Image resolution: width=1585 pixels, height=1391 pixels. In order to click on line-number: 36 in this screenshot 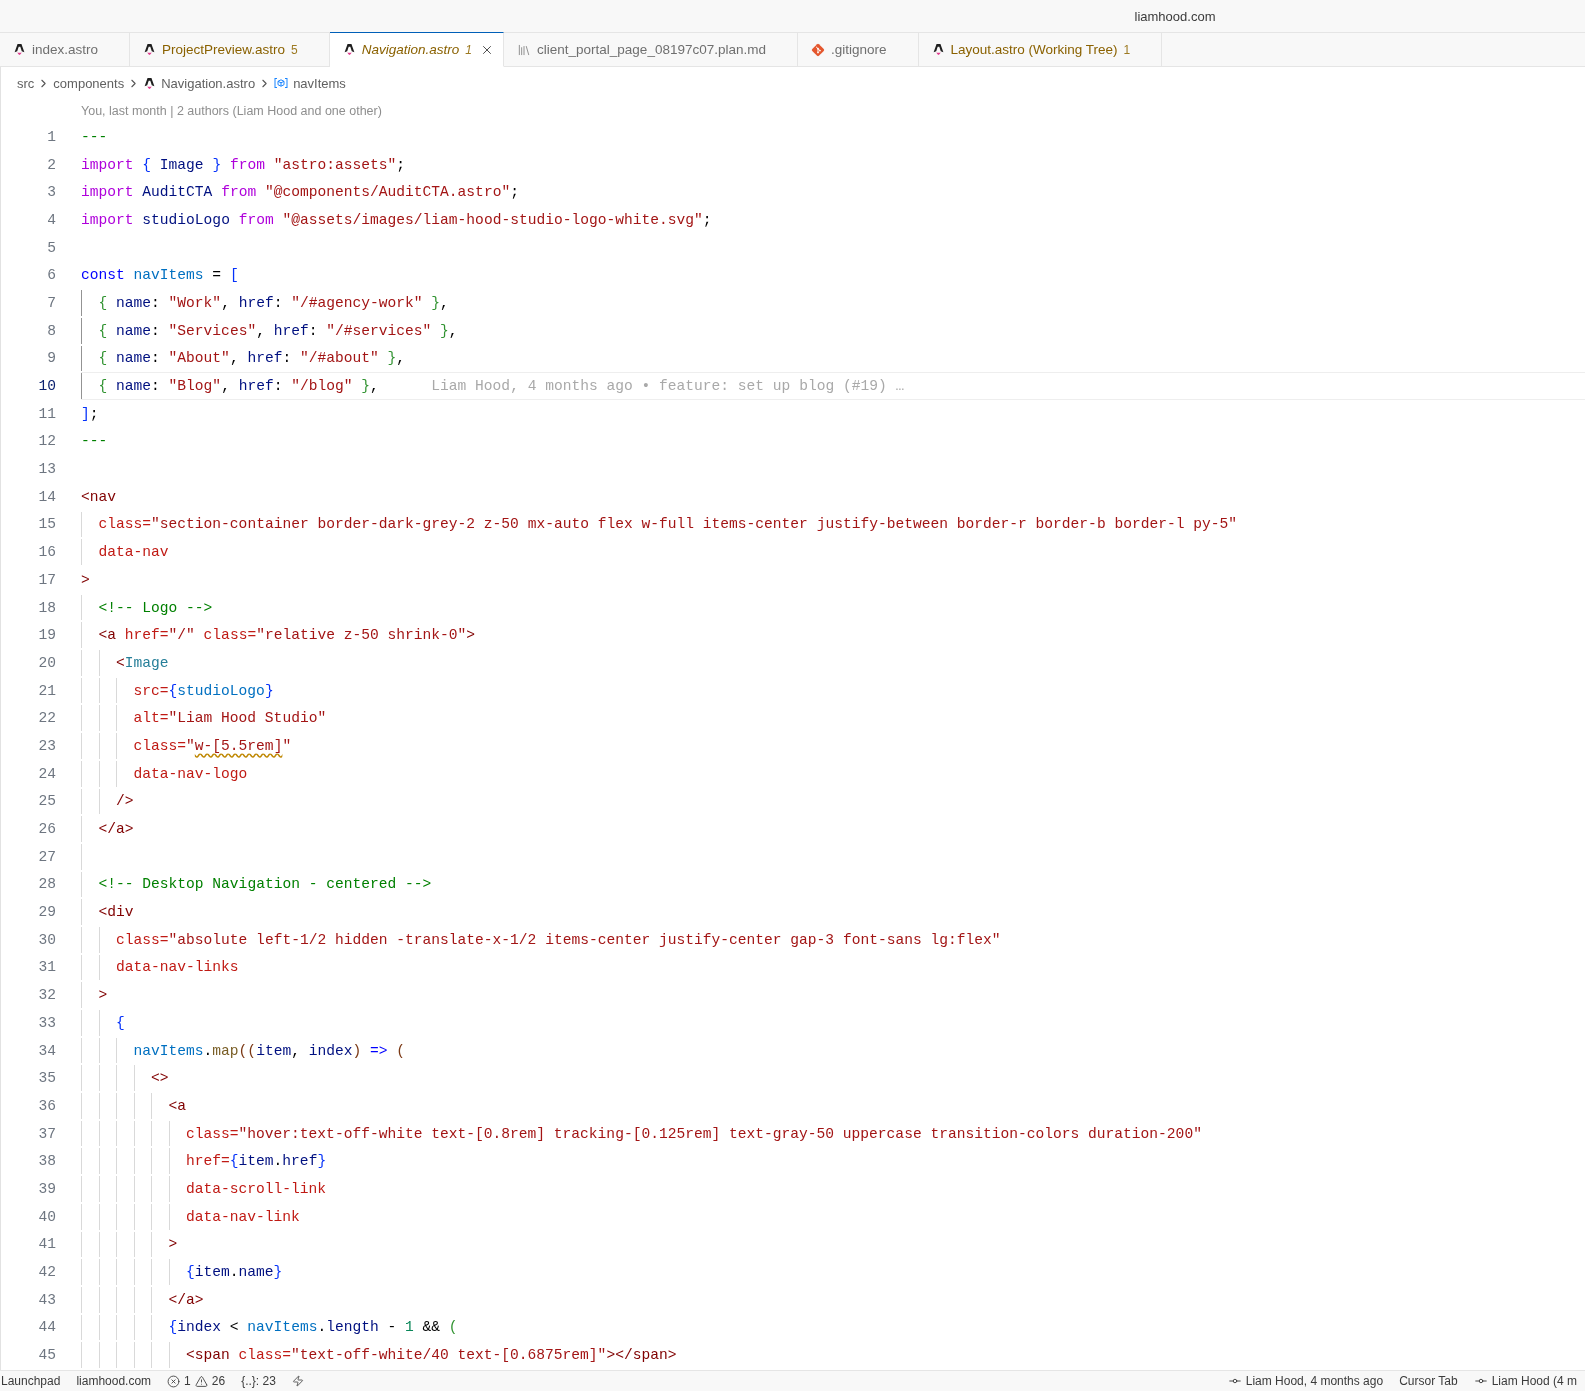, I will do `click(47, 1105)`.